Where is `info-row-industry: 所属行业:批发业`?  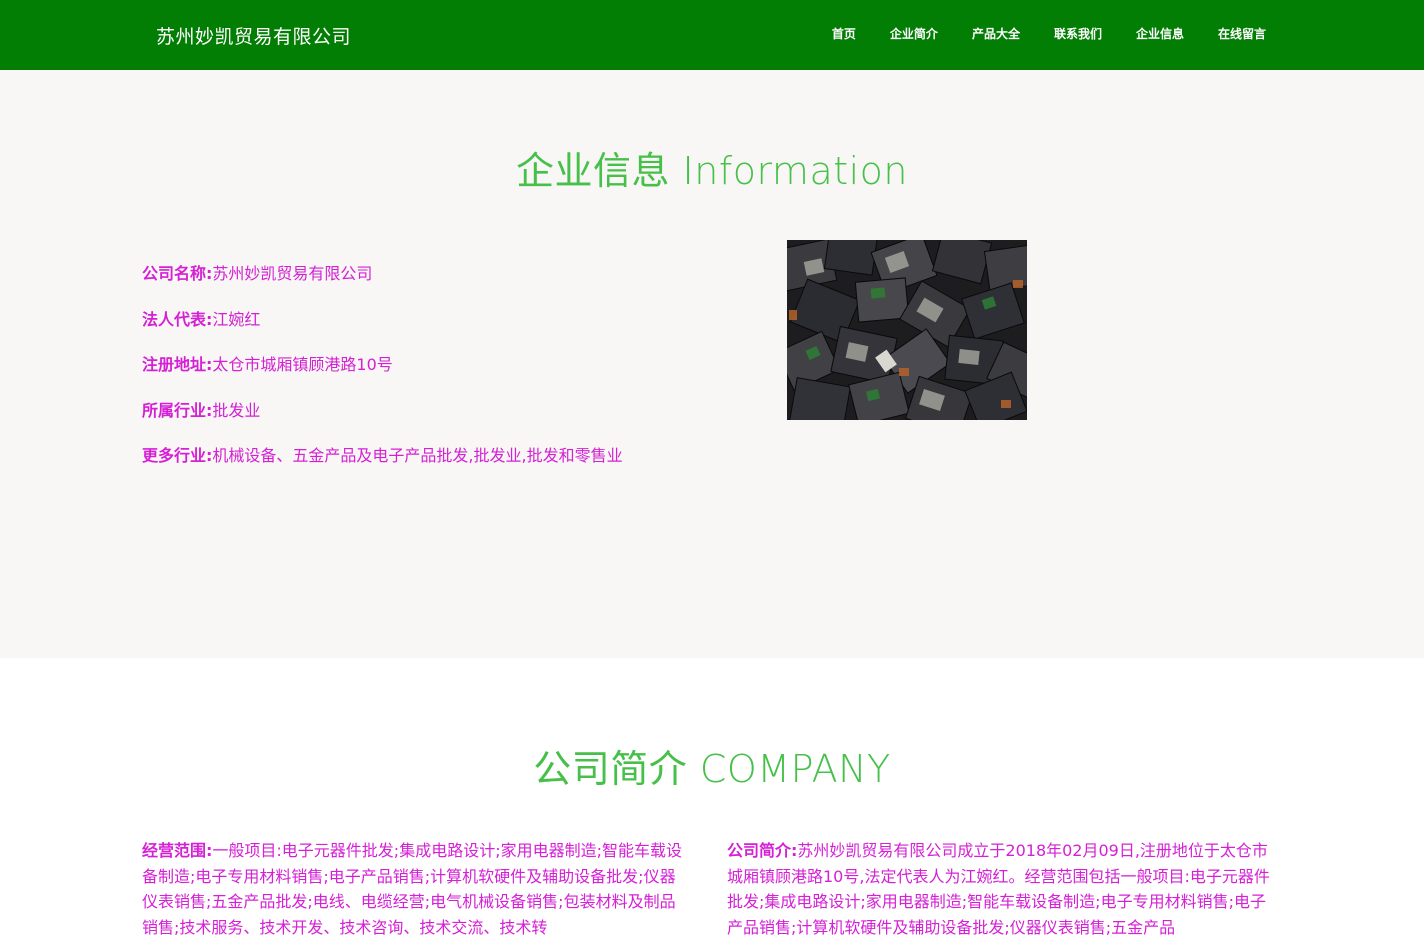 info-row-industry: 所属行业:批发业 is located at coordinates (442, 422).